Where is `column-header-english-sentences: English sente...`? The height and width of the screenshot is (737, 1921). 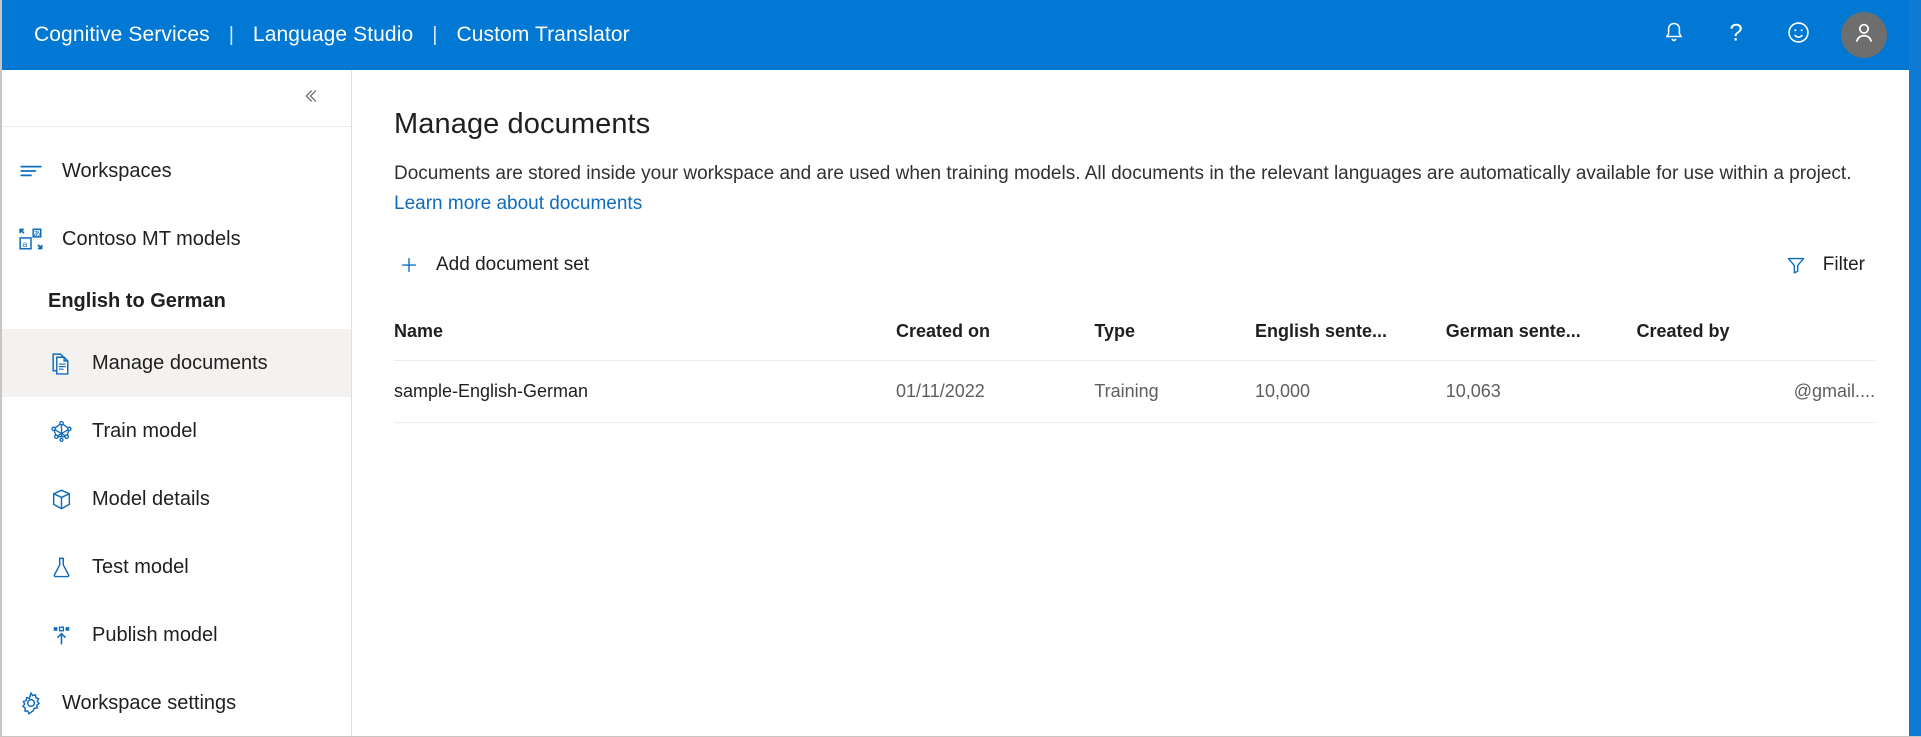
column-header-english-sentences: English sente... is located at coordinates (1350, 335).